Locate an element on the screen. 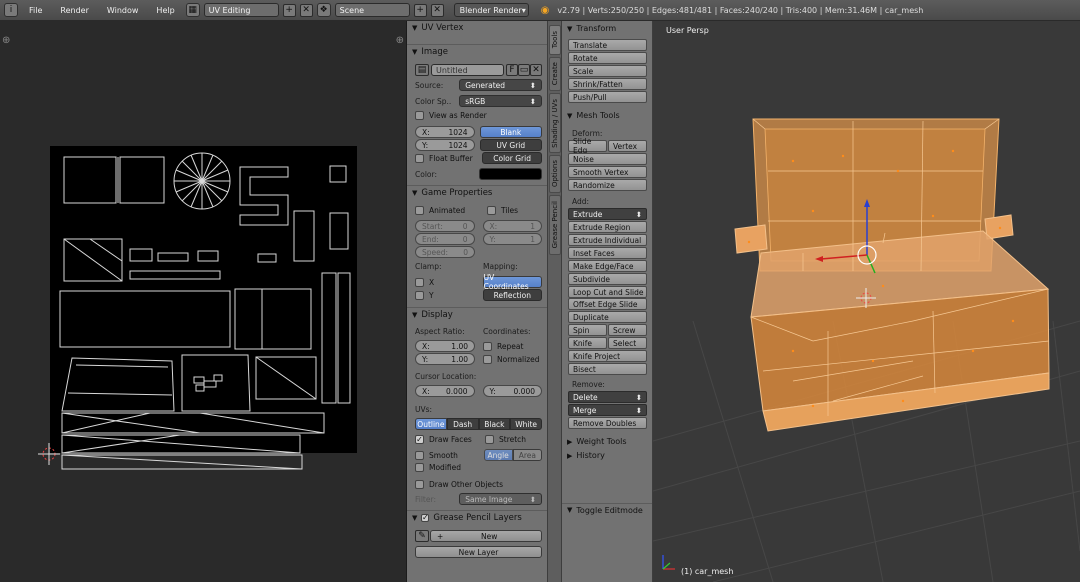 Image resolution: width=1080 pixels, height=582 pixels. draw-other-objects-checkbox is located at coordinates (419, 484).